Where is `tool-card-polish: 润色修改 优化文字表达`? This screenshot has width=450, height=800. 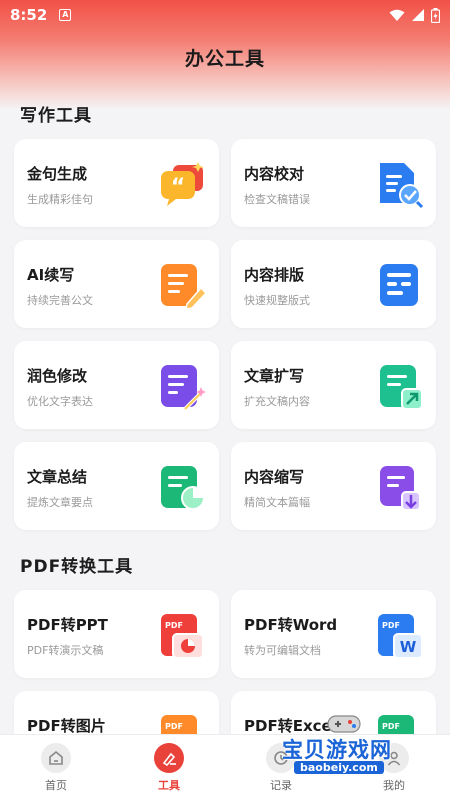 tool-card-polish: 润色修改 优化文字表达 is located at coordinates (116, 385).